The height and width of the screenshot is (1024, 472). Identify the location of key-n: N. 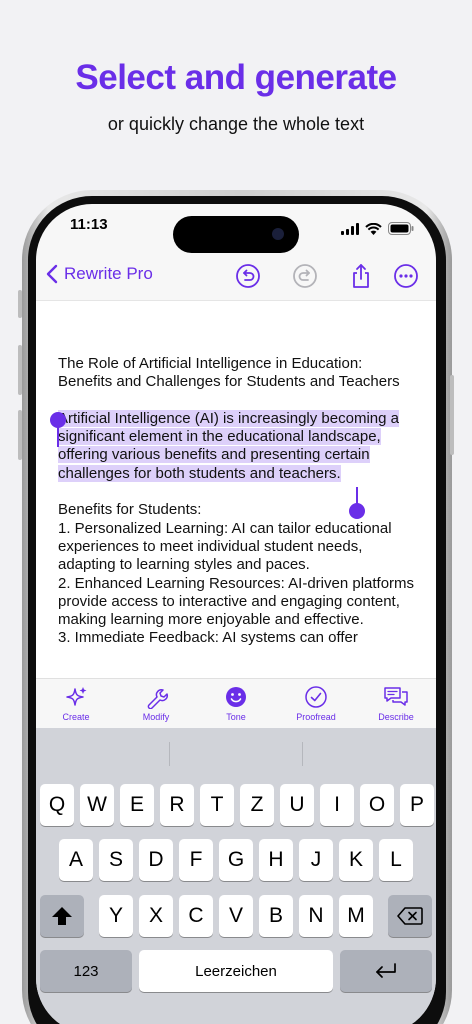
(316, 916).